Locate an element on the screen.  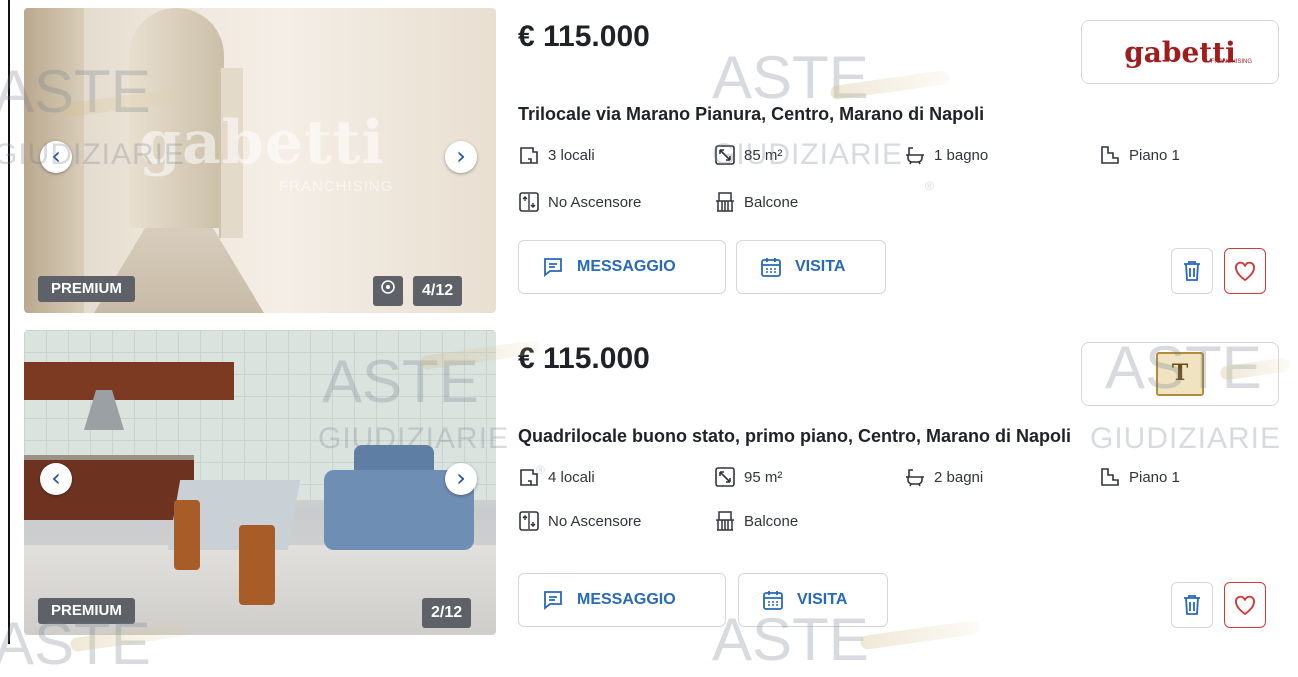
feature-rooms: 4 locali is located at coordinates (556, 477).